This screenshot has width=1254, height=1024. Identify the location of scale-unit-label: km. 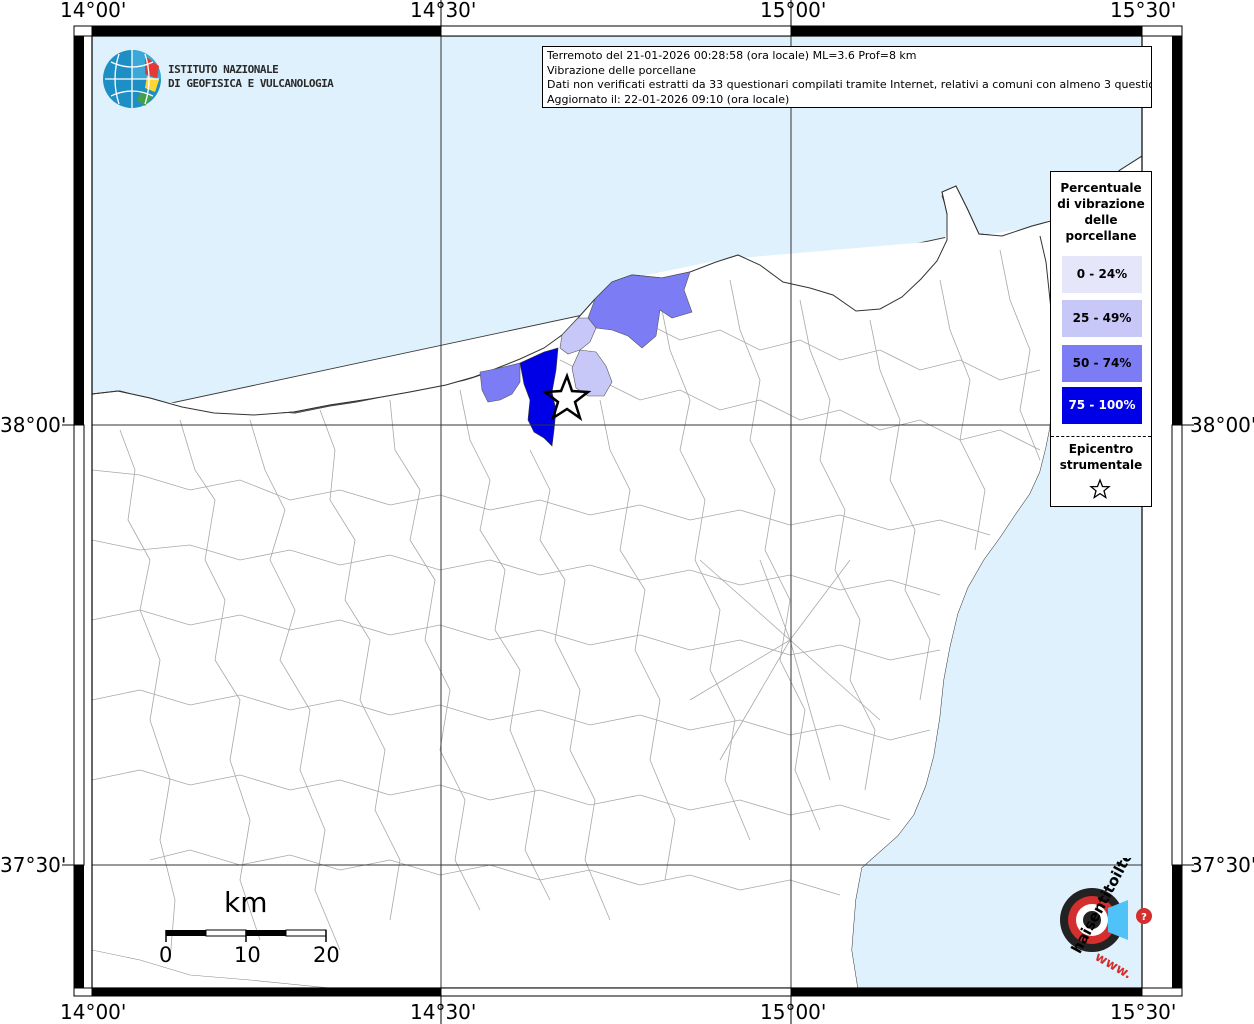
(246, 902).